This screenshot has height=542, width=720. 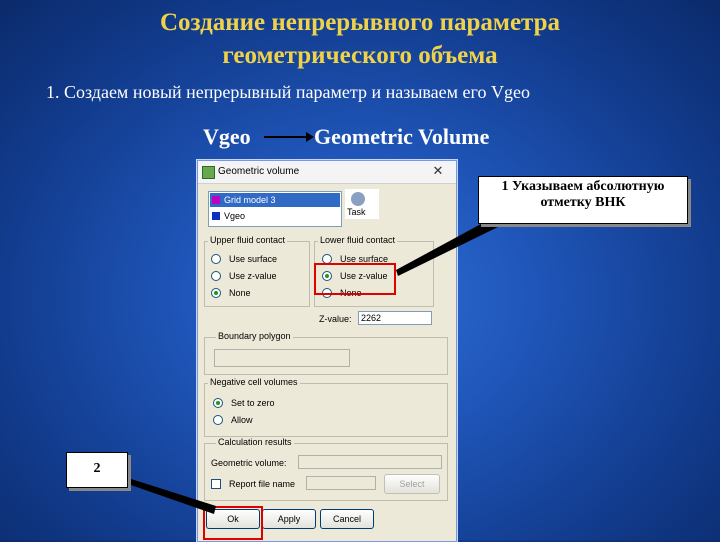 I want to click on callout-1: 1 Указываем абсолютную отметку ВНК, so click(x=583, y=200).